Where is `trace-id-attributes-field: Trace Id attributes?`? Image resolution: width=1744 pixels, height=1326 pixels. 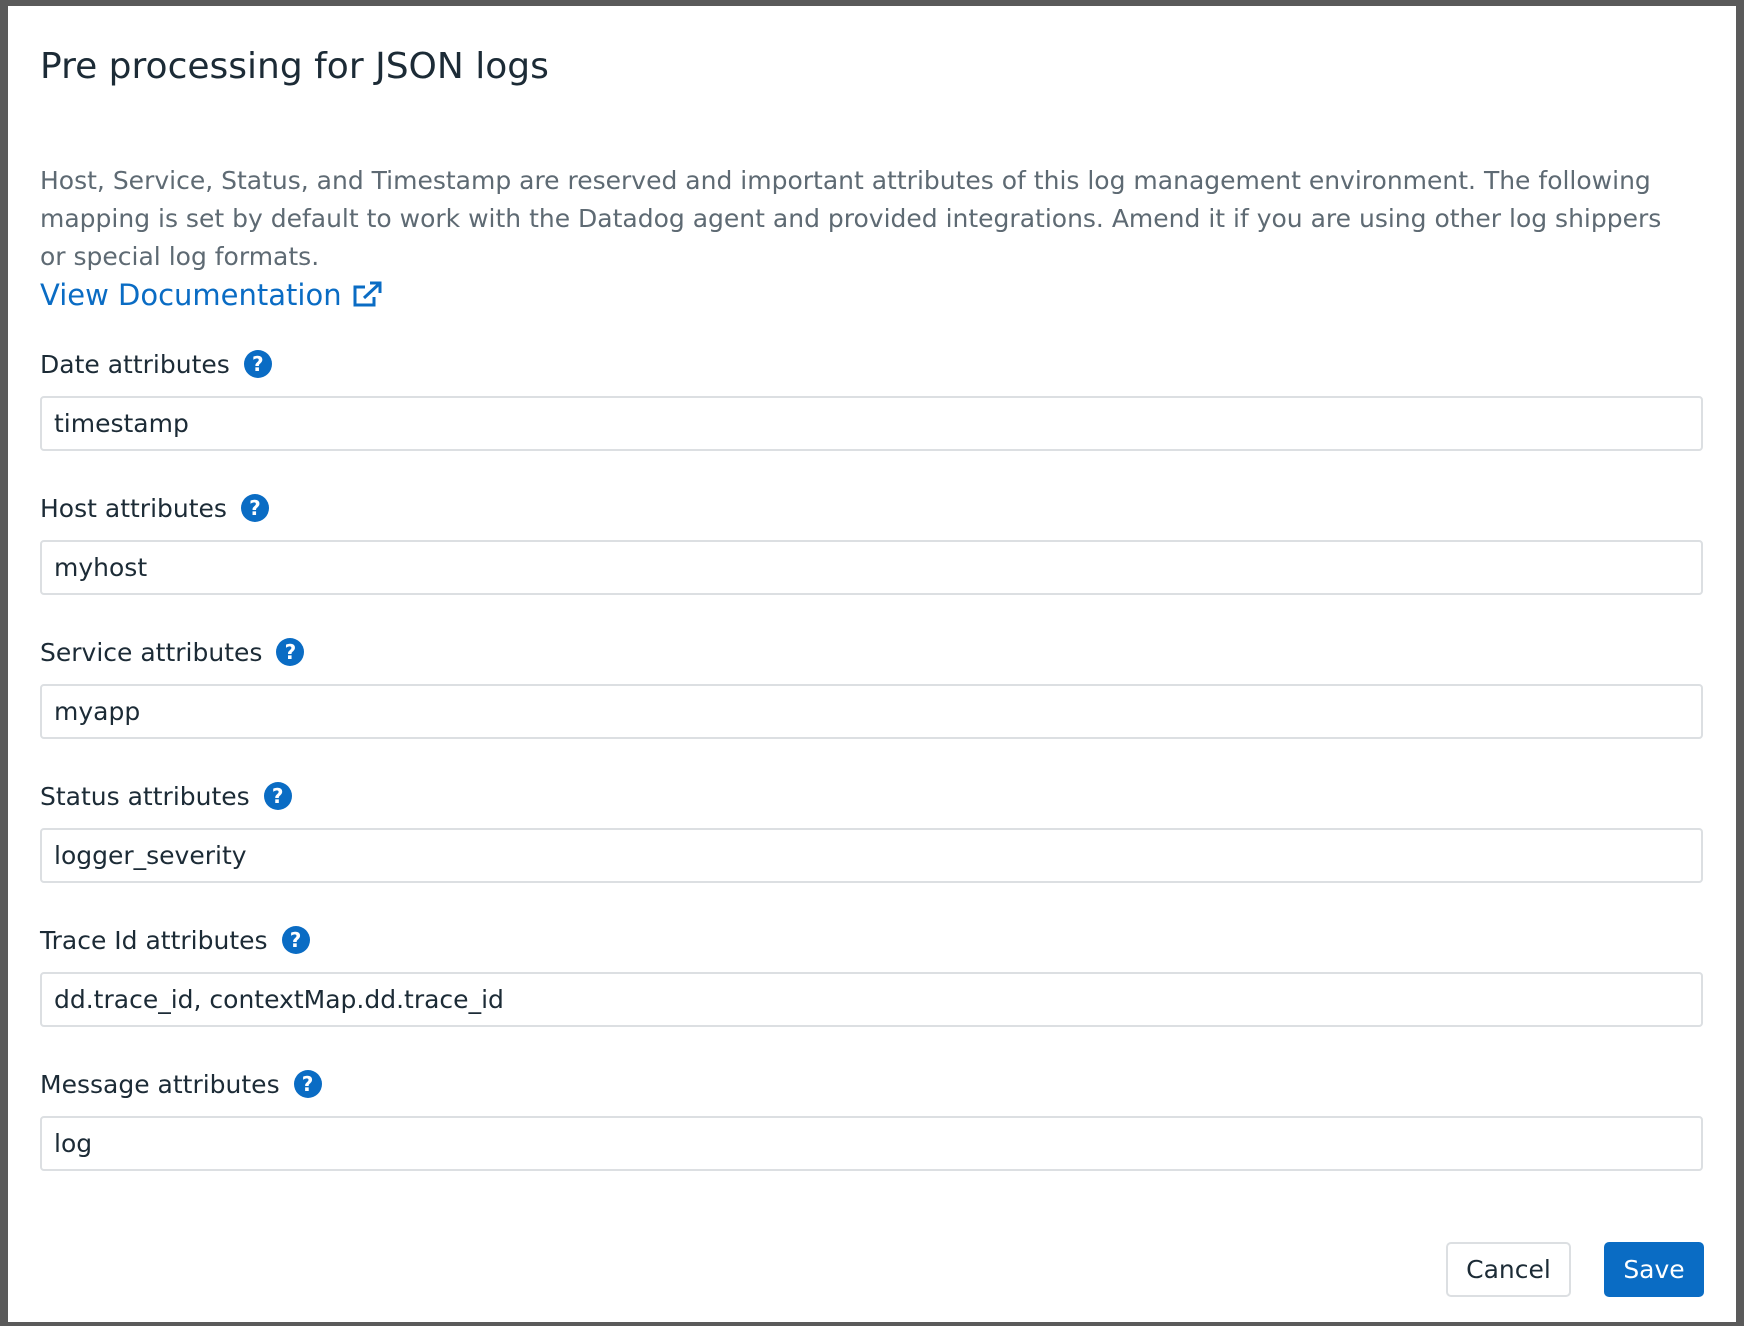
trace-id-attributes-field: Trace Id attributes? is located at coordinates (871, 973).